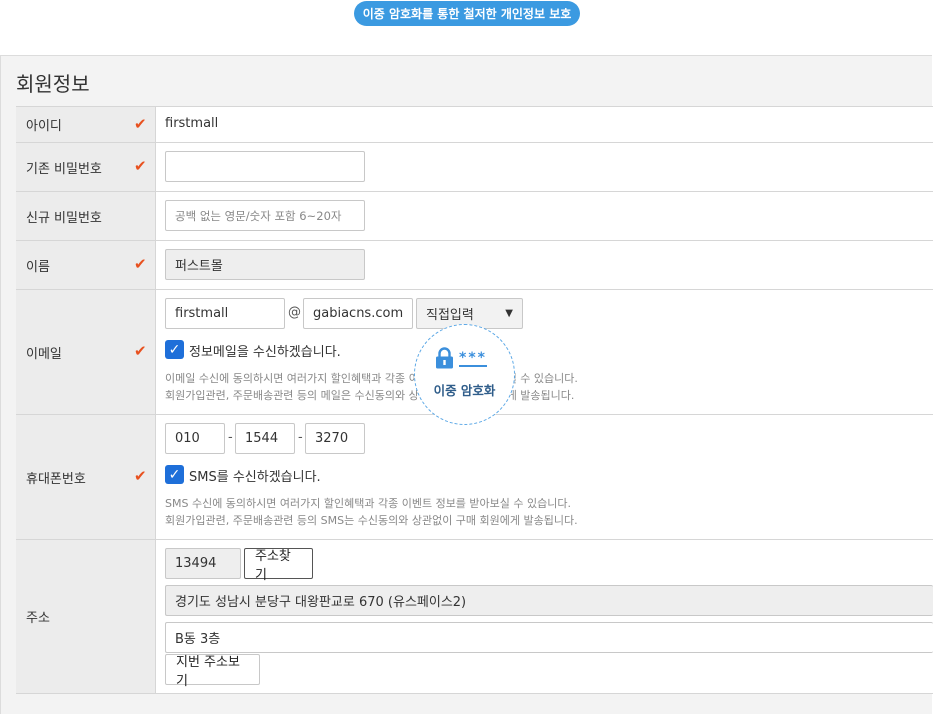 The width and height of the screenshot is (933, 715). Describe the element at coordinates (192, 123) in the screenshot. I see `id-value: firstmall` at that location.